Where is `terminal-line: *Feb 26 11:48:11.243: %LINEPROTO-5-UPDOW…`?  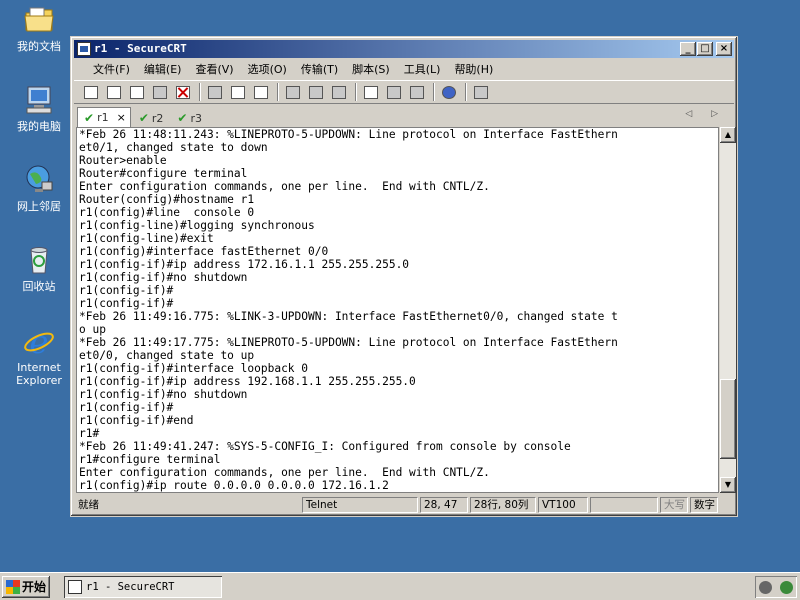
terminal-line: *Feb 26 11:48:11.243: %LINEPROTO-5-UPDOW… is located at coordinates (348, 134).